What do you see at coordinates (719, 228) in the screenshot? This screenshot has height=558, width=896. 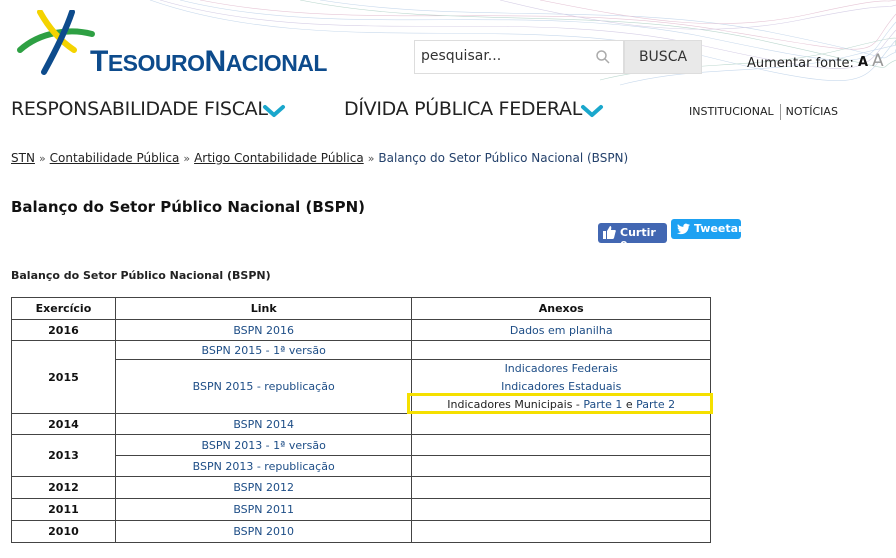 I see `tweet-label: Tweetar` at bounding box center [719, 228].